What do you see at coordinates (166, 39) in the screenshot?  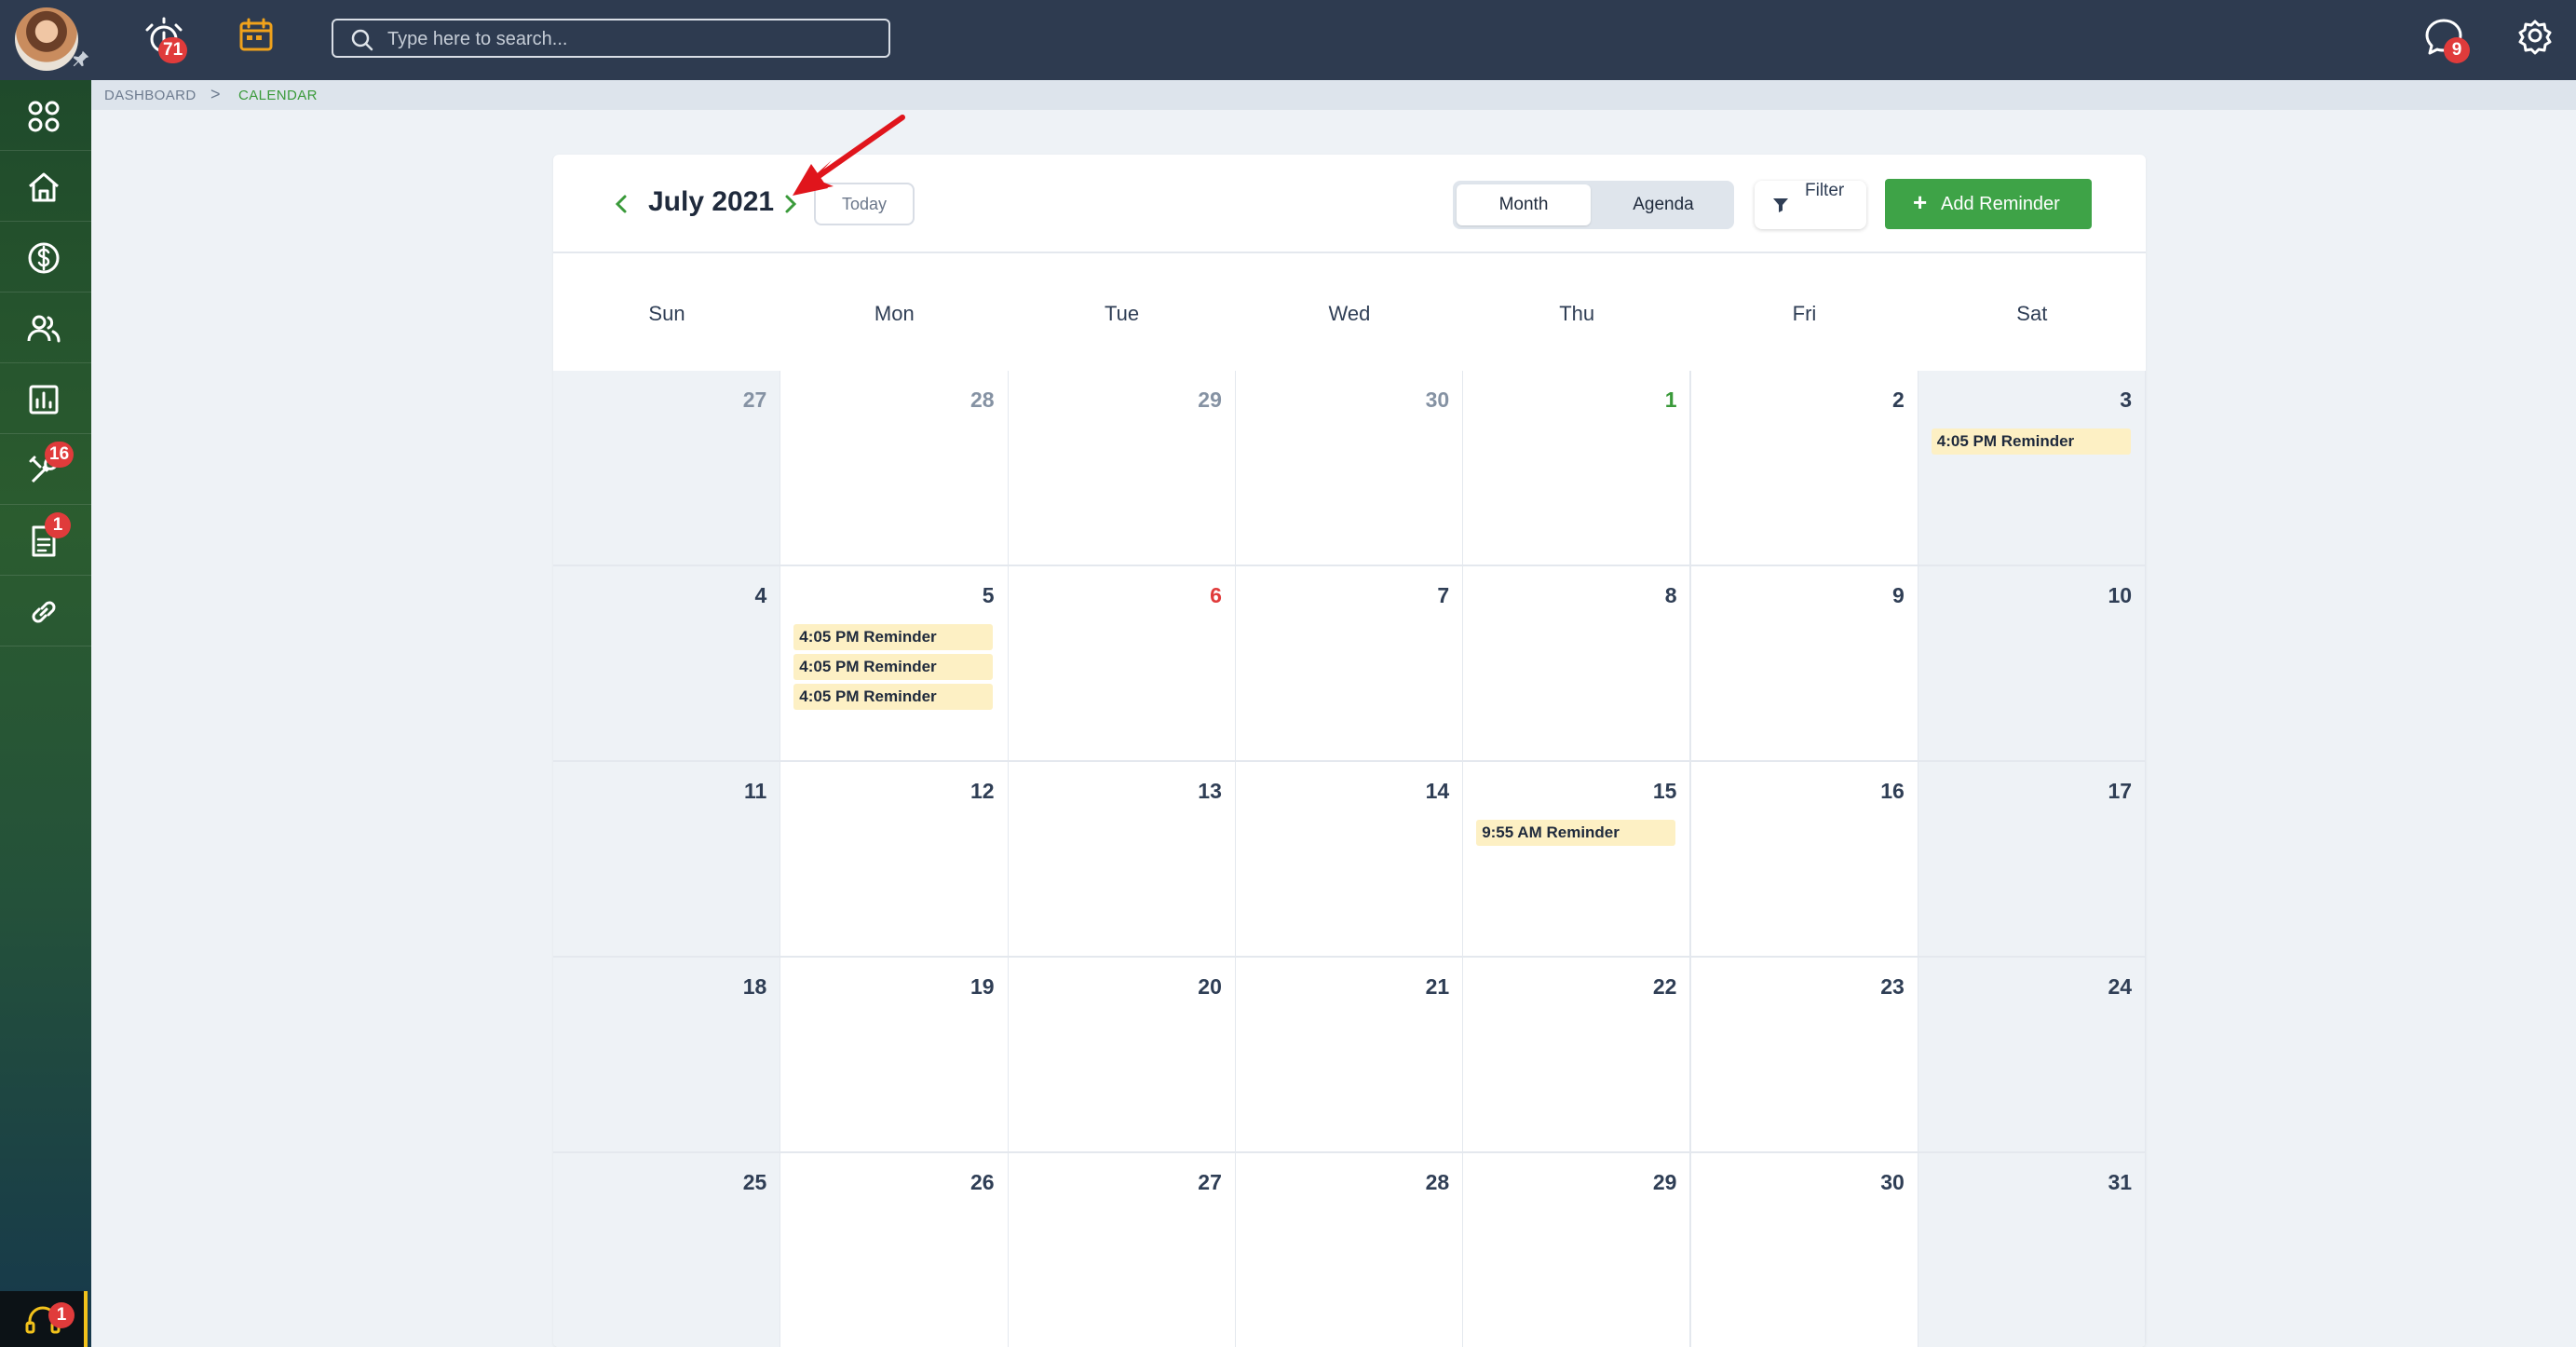 I see `alarm-clock-icon: 71` at bounding box center [166, 39].